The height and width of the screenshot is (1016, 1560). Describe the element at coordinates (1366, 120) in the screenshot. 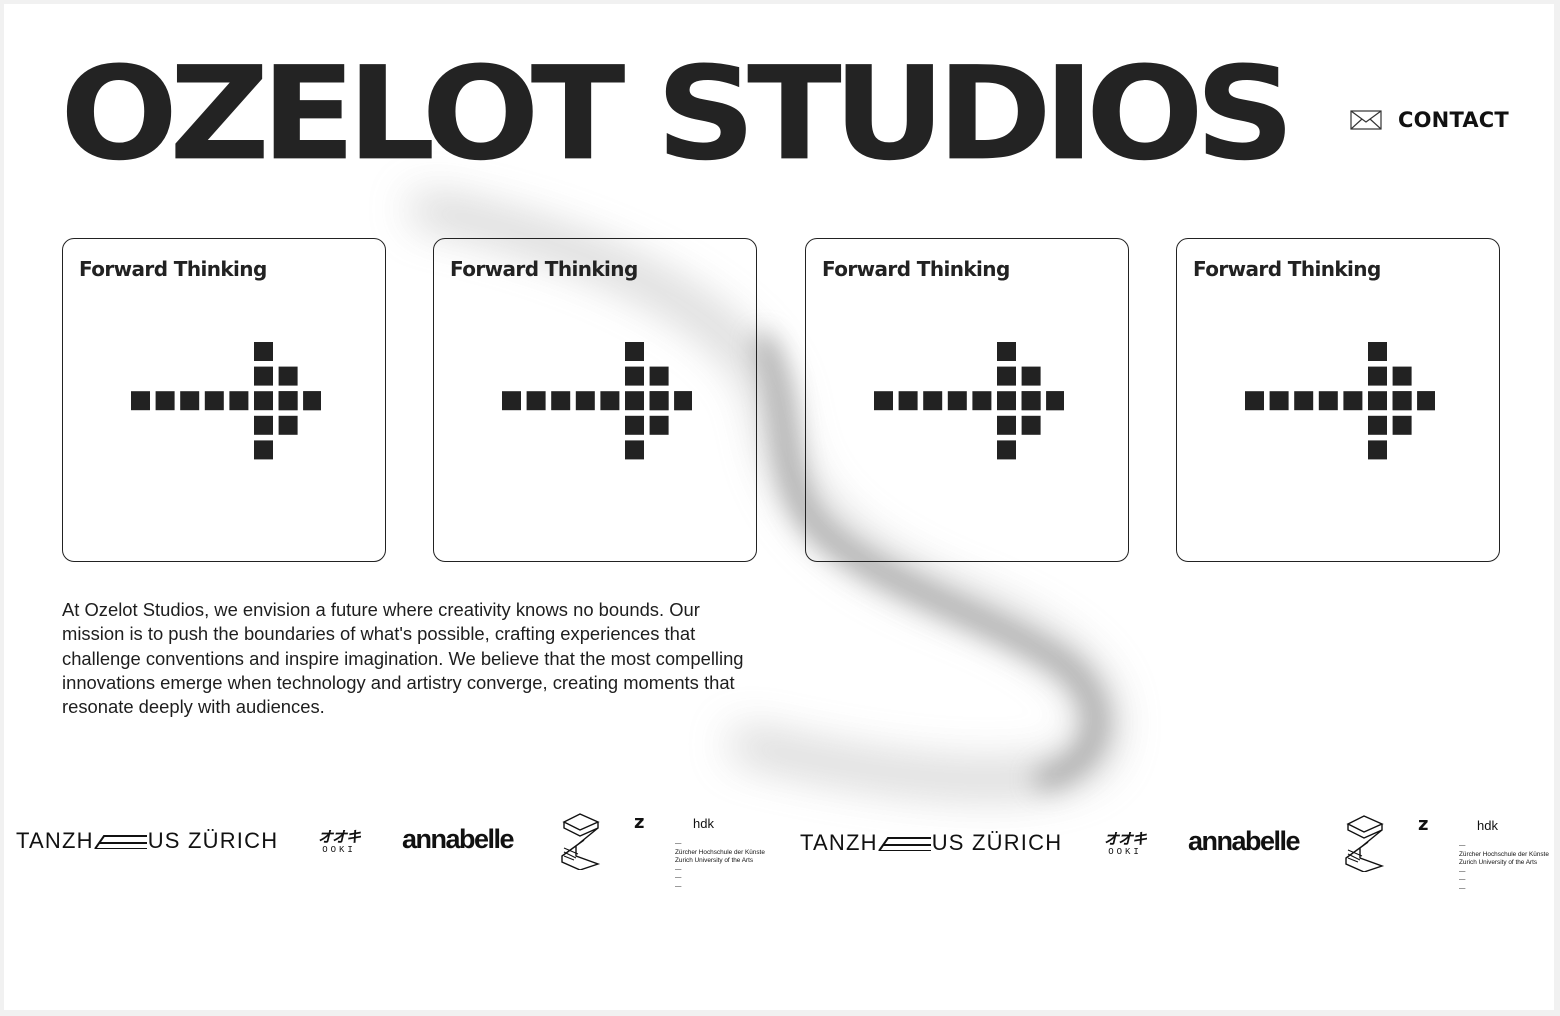

I see `envelope-icon` at that location.